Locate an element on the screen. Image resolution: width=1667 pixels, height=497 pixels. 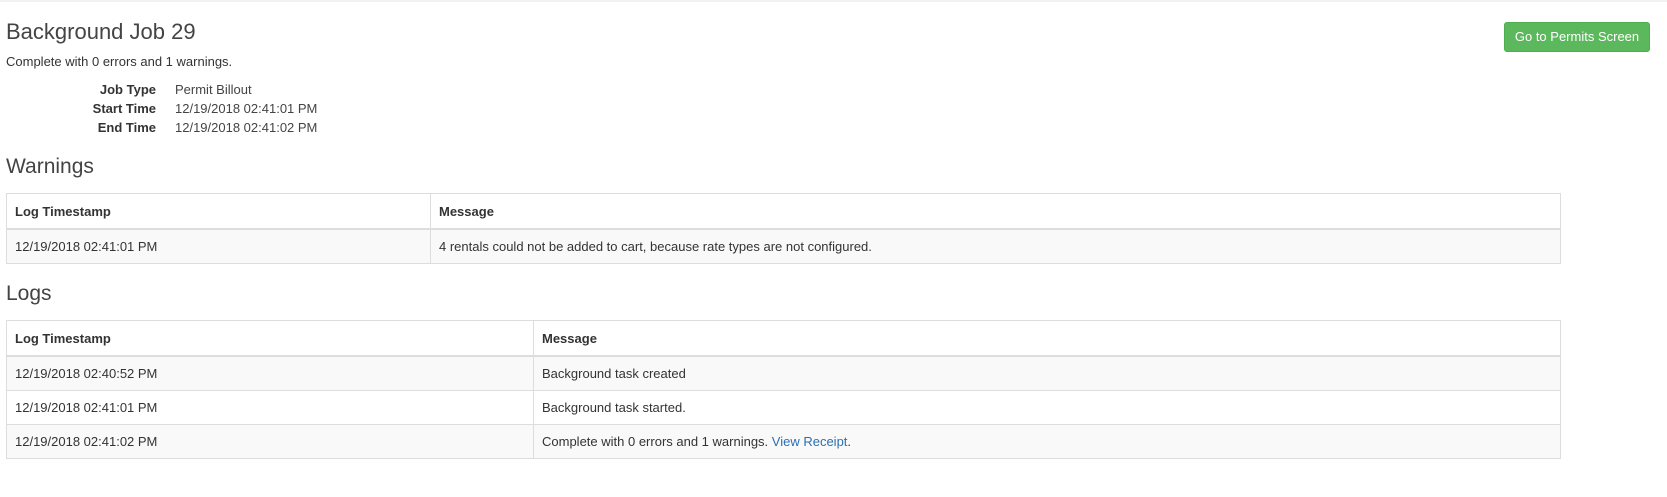
detail-value: Permit Billout is located at coordinates (213, 89).